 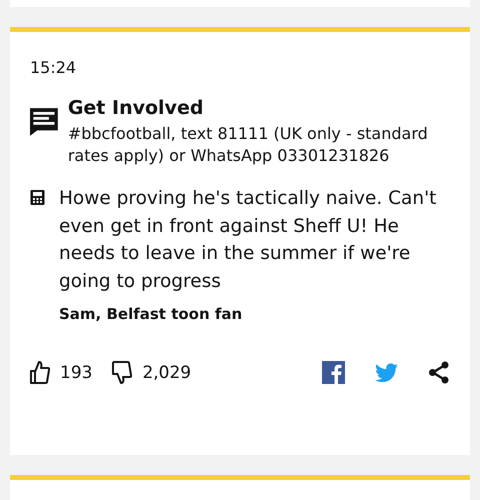 What do you see at coordinates (54, 67) in the screenshot?
I see `post-time: 15:24` at bounding box center [54, 67].